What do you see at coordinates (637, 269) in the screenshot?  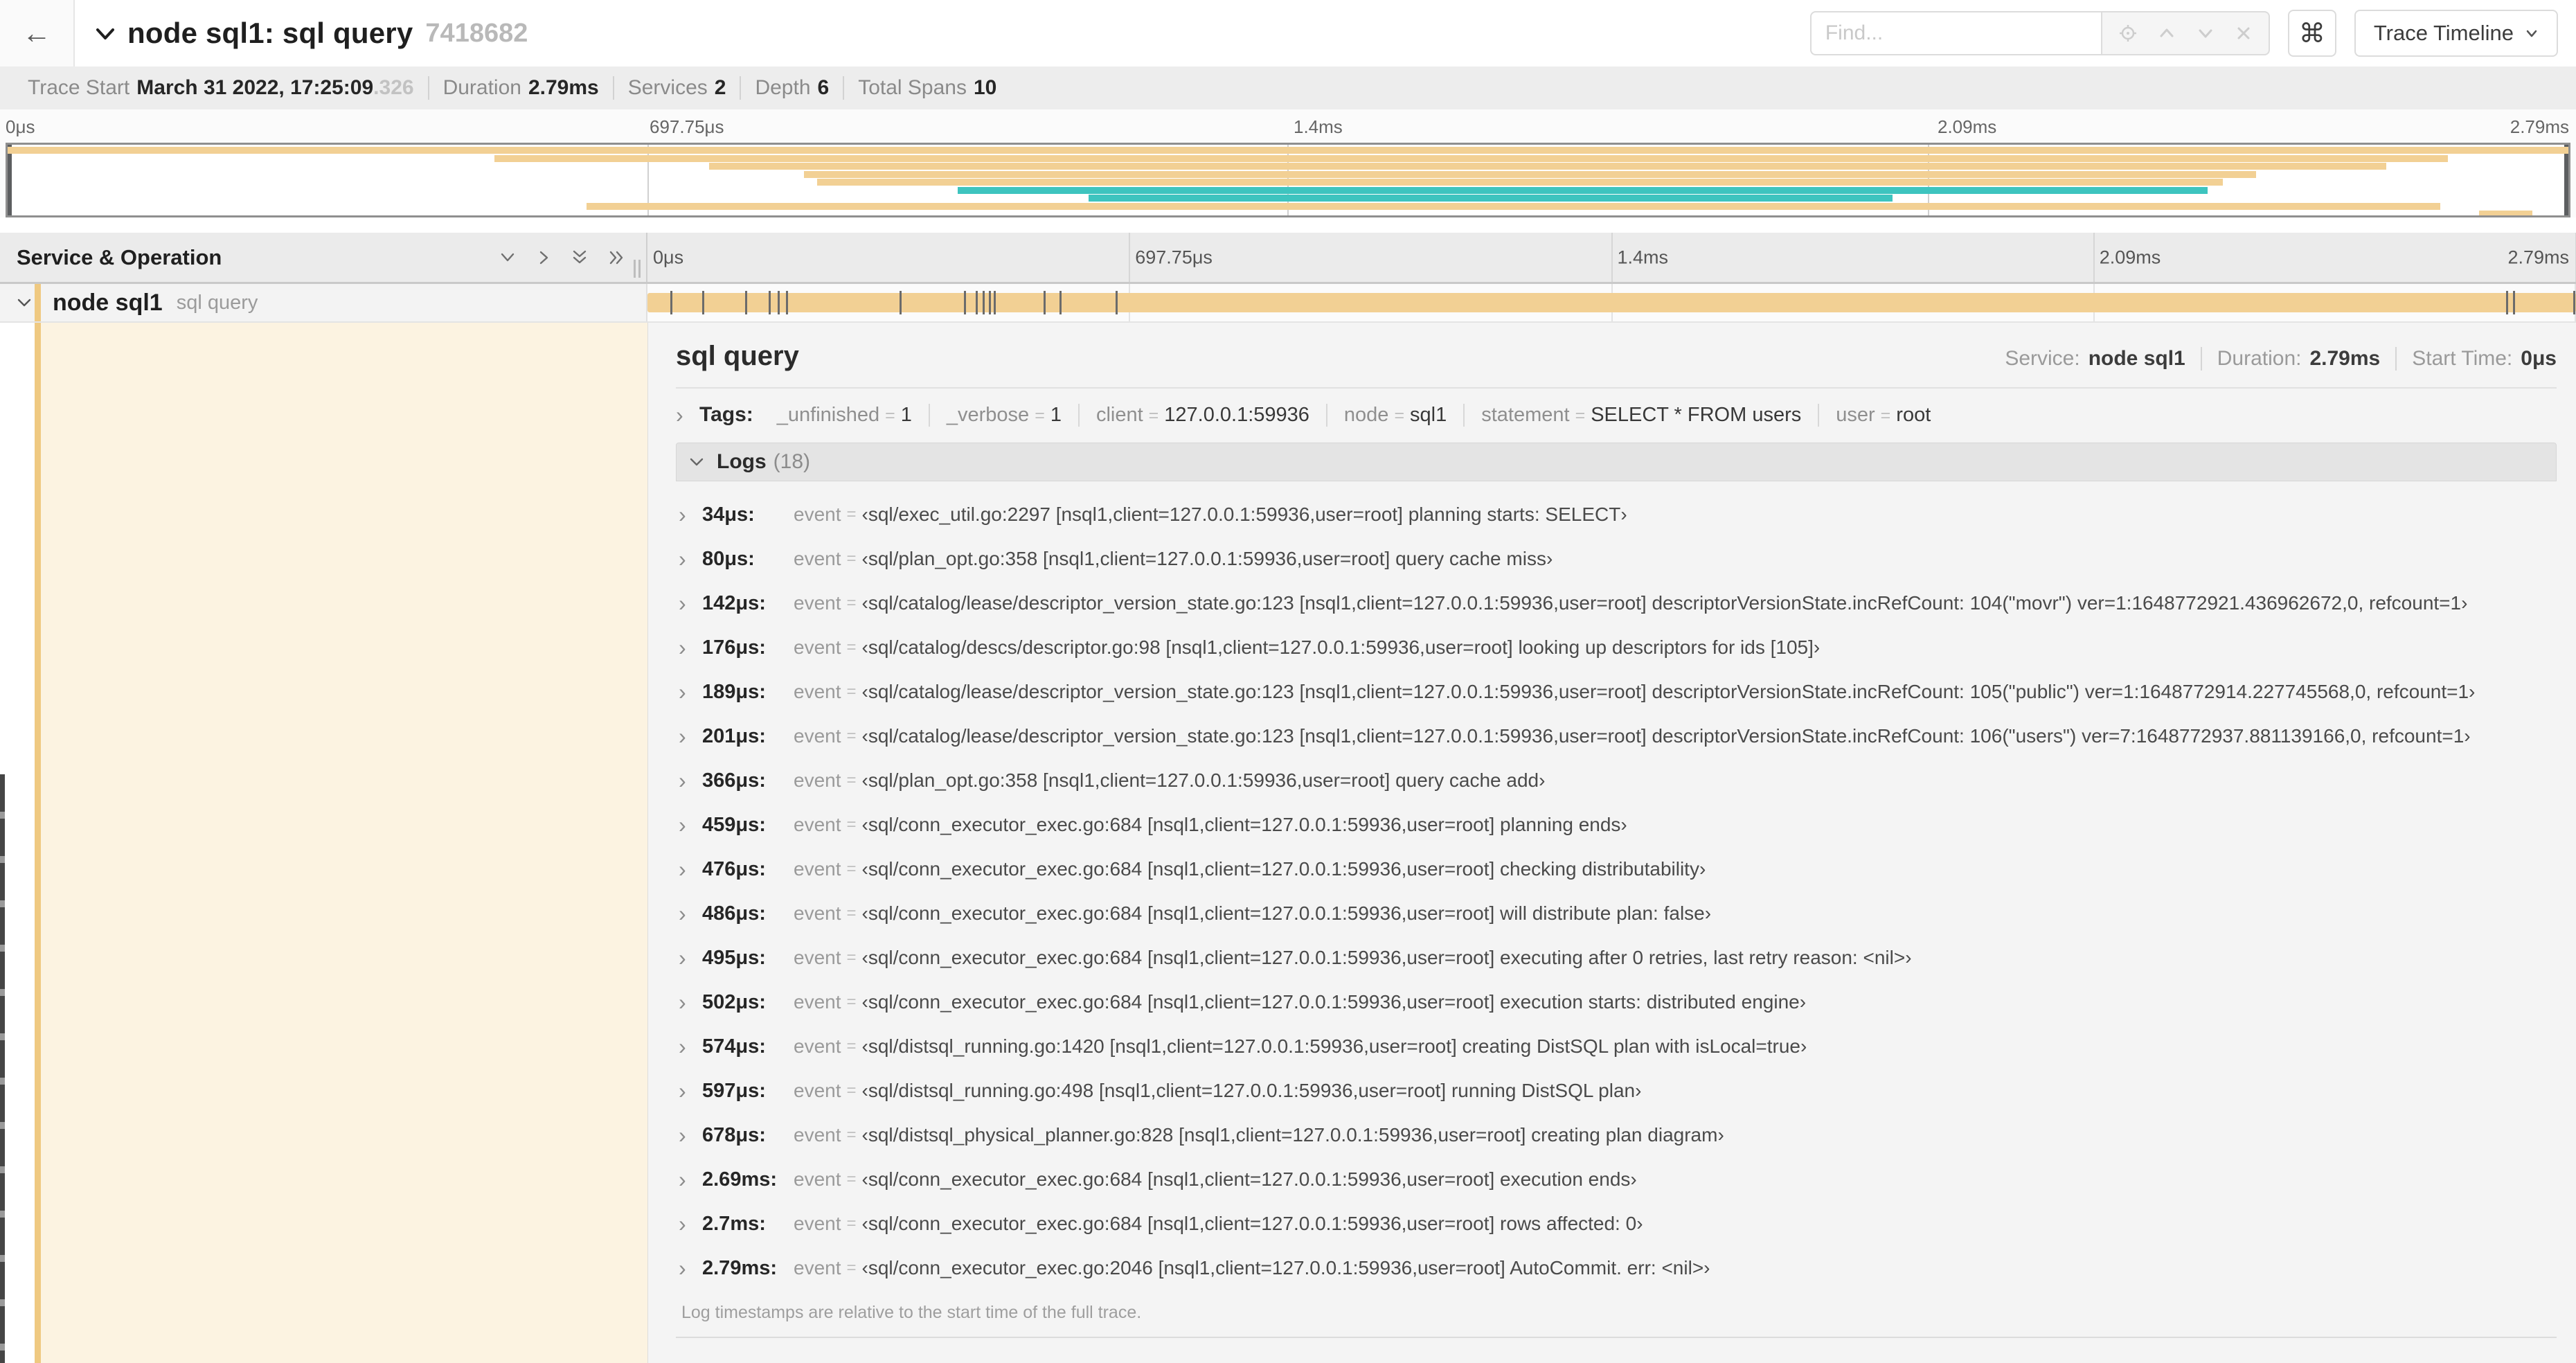 I see `column-resizer-grip` at bounding box center [637, 269].